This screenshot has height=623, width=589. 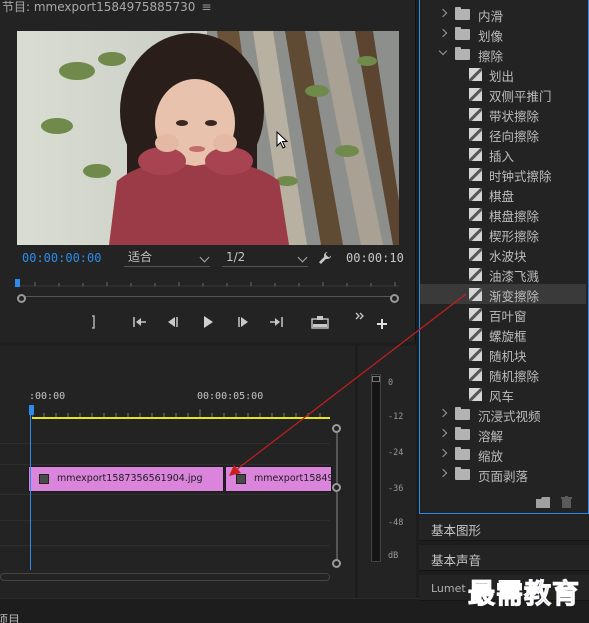 I want to click on monitor-controls-row: 00:00:00:00 适合 1/2 00:00:10, so click(x=208, y=259).